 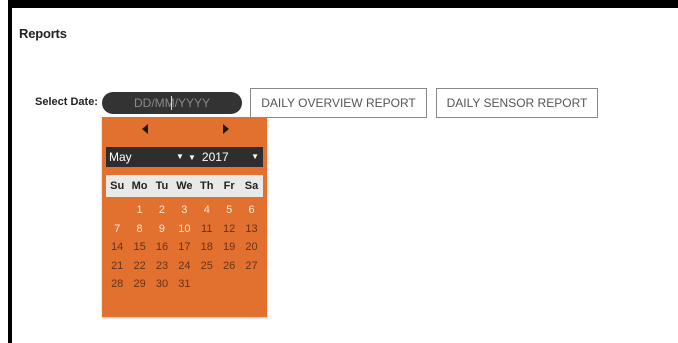 I want to click on day-cell: 5, so click(x=229, y=210).